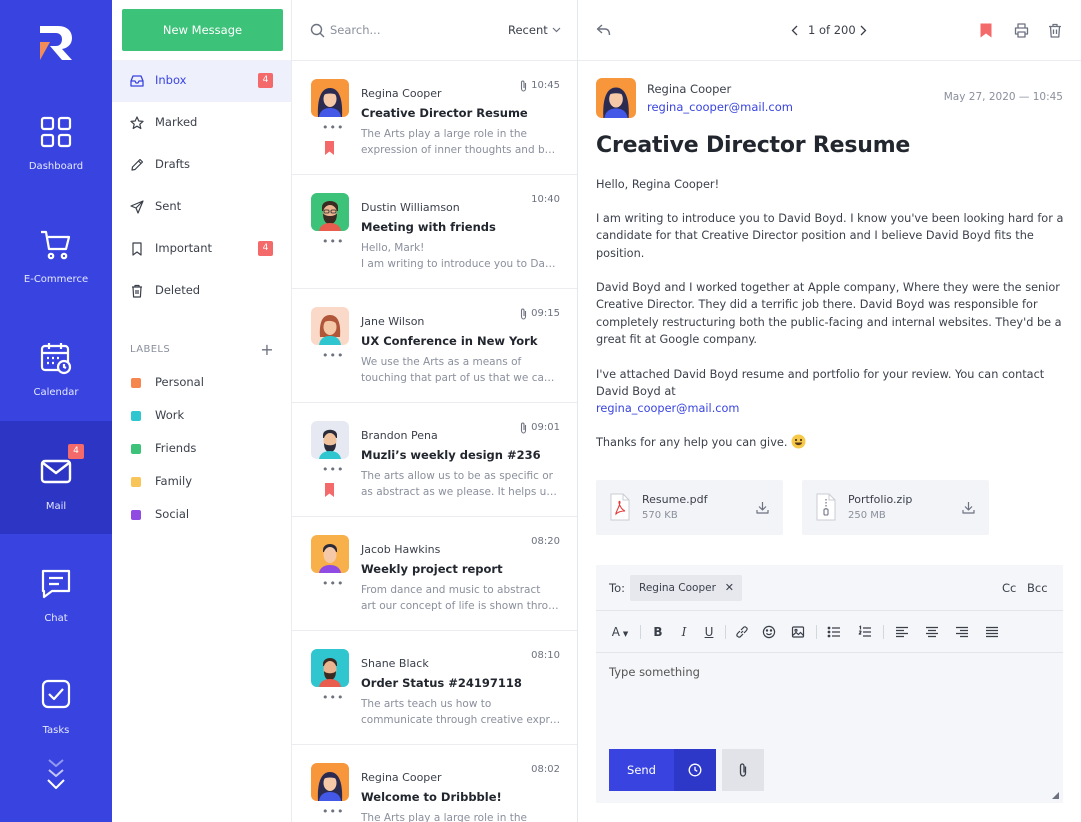 The height and width of the screenshot is (822, 1081). I want to click on nav-dashboard: Dashboard, so click(56, 170).